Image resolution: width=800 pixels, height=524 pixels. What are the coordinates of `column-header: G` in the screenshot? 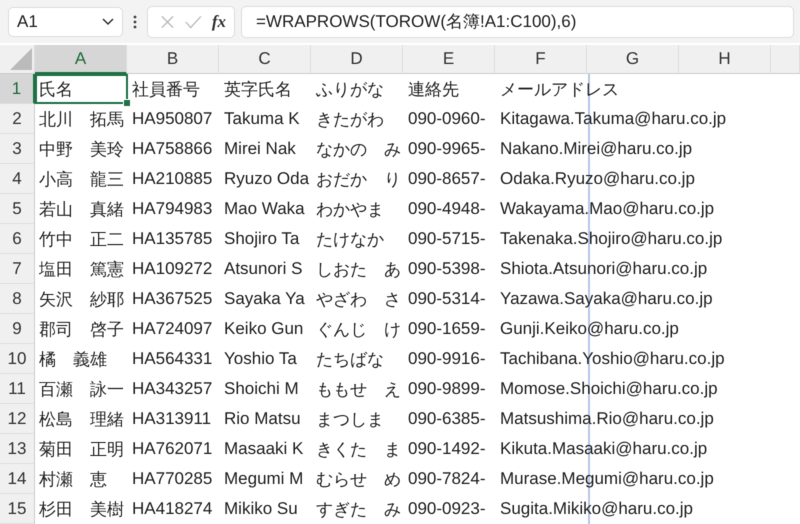 It's located at (633, 59).